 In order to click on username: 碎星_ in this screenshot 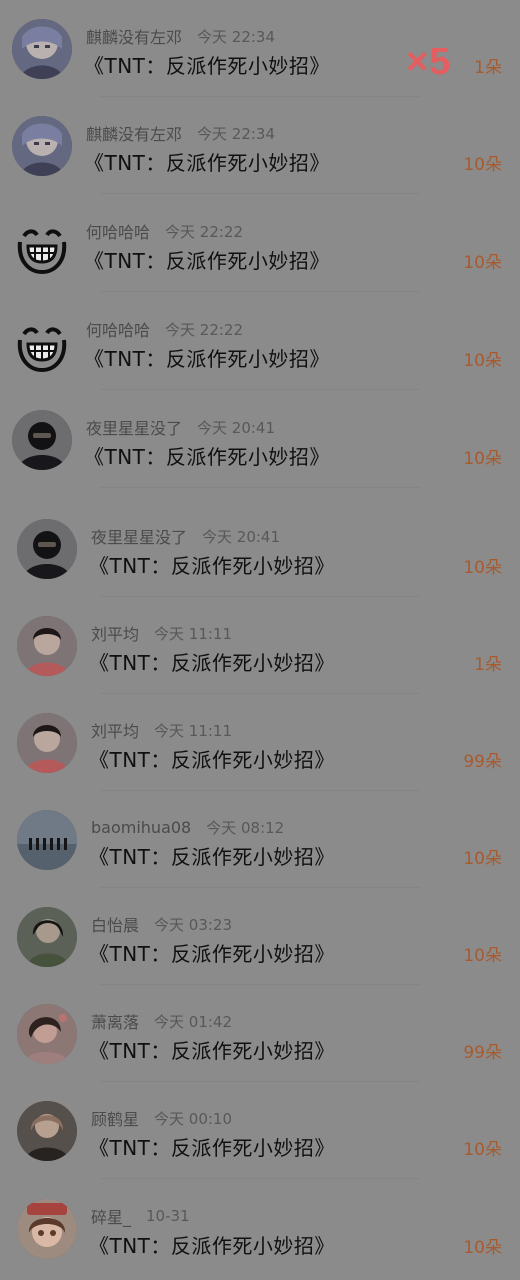, I will do `click(111, 1216)`.